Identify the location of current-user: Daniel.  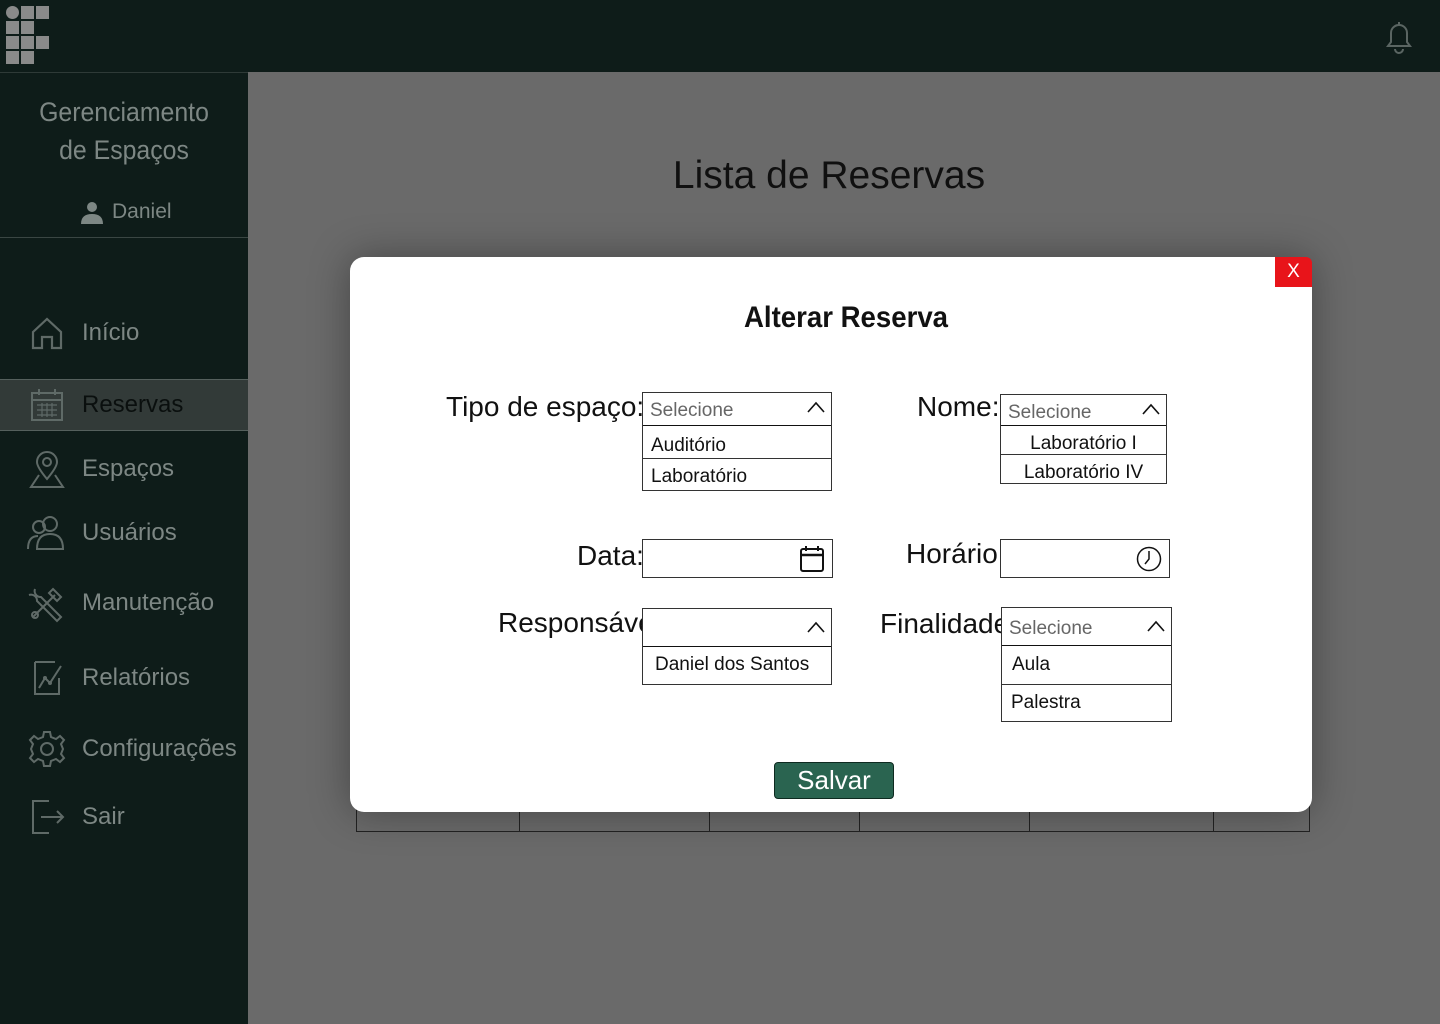
(126, 212).